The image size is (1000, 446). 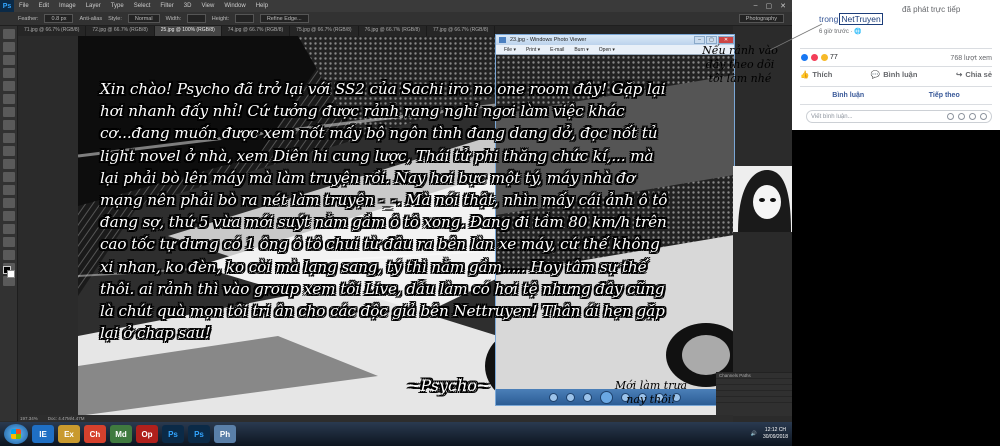 I want to click on manga-thumbnail, so click(x=762, y=199).